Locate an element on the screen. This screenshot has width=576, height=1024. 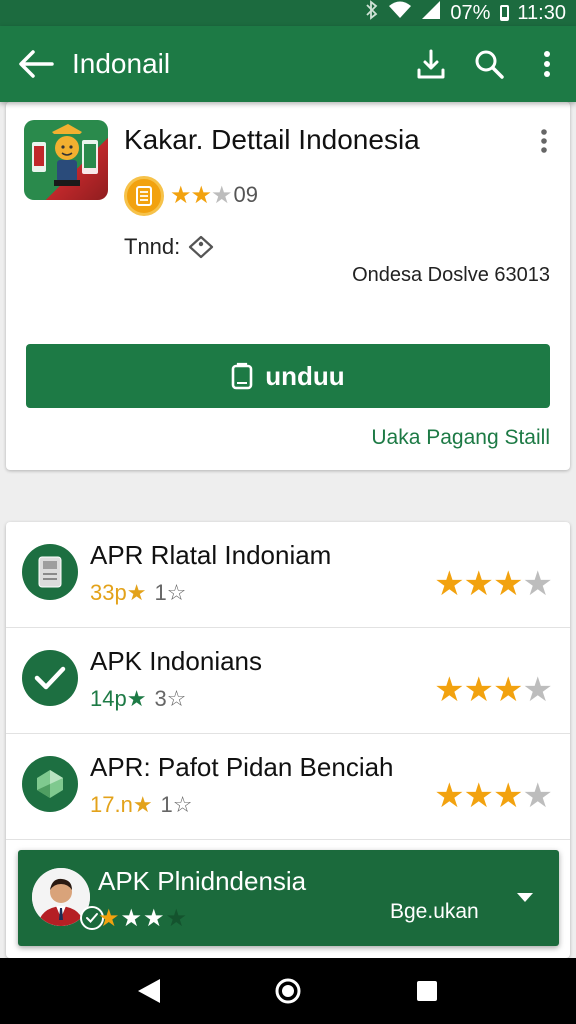
nav-back-button is located at coordinates (149, 991).